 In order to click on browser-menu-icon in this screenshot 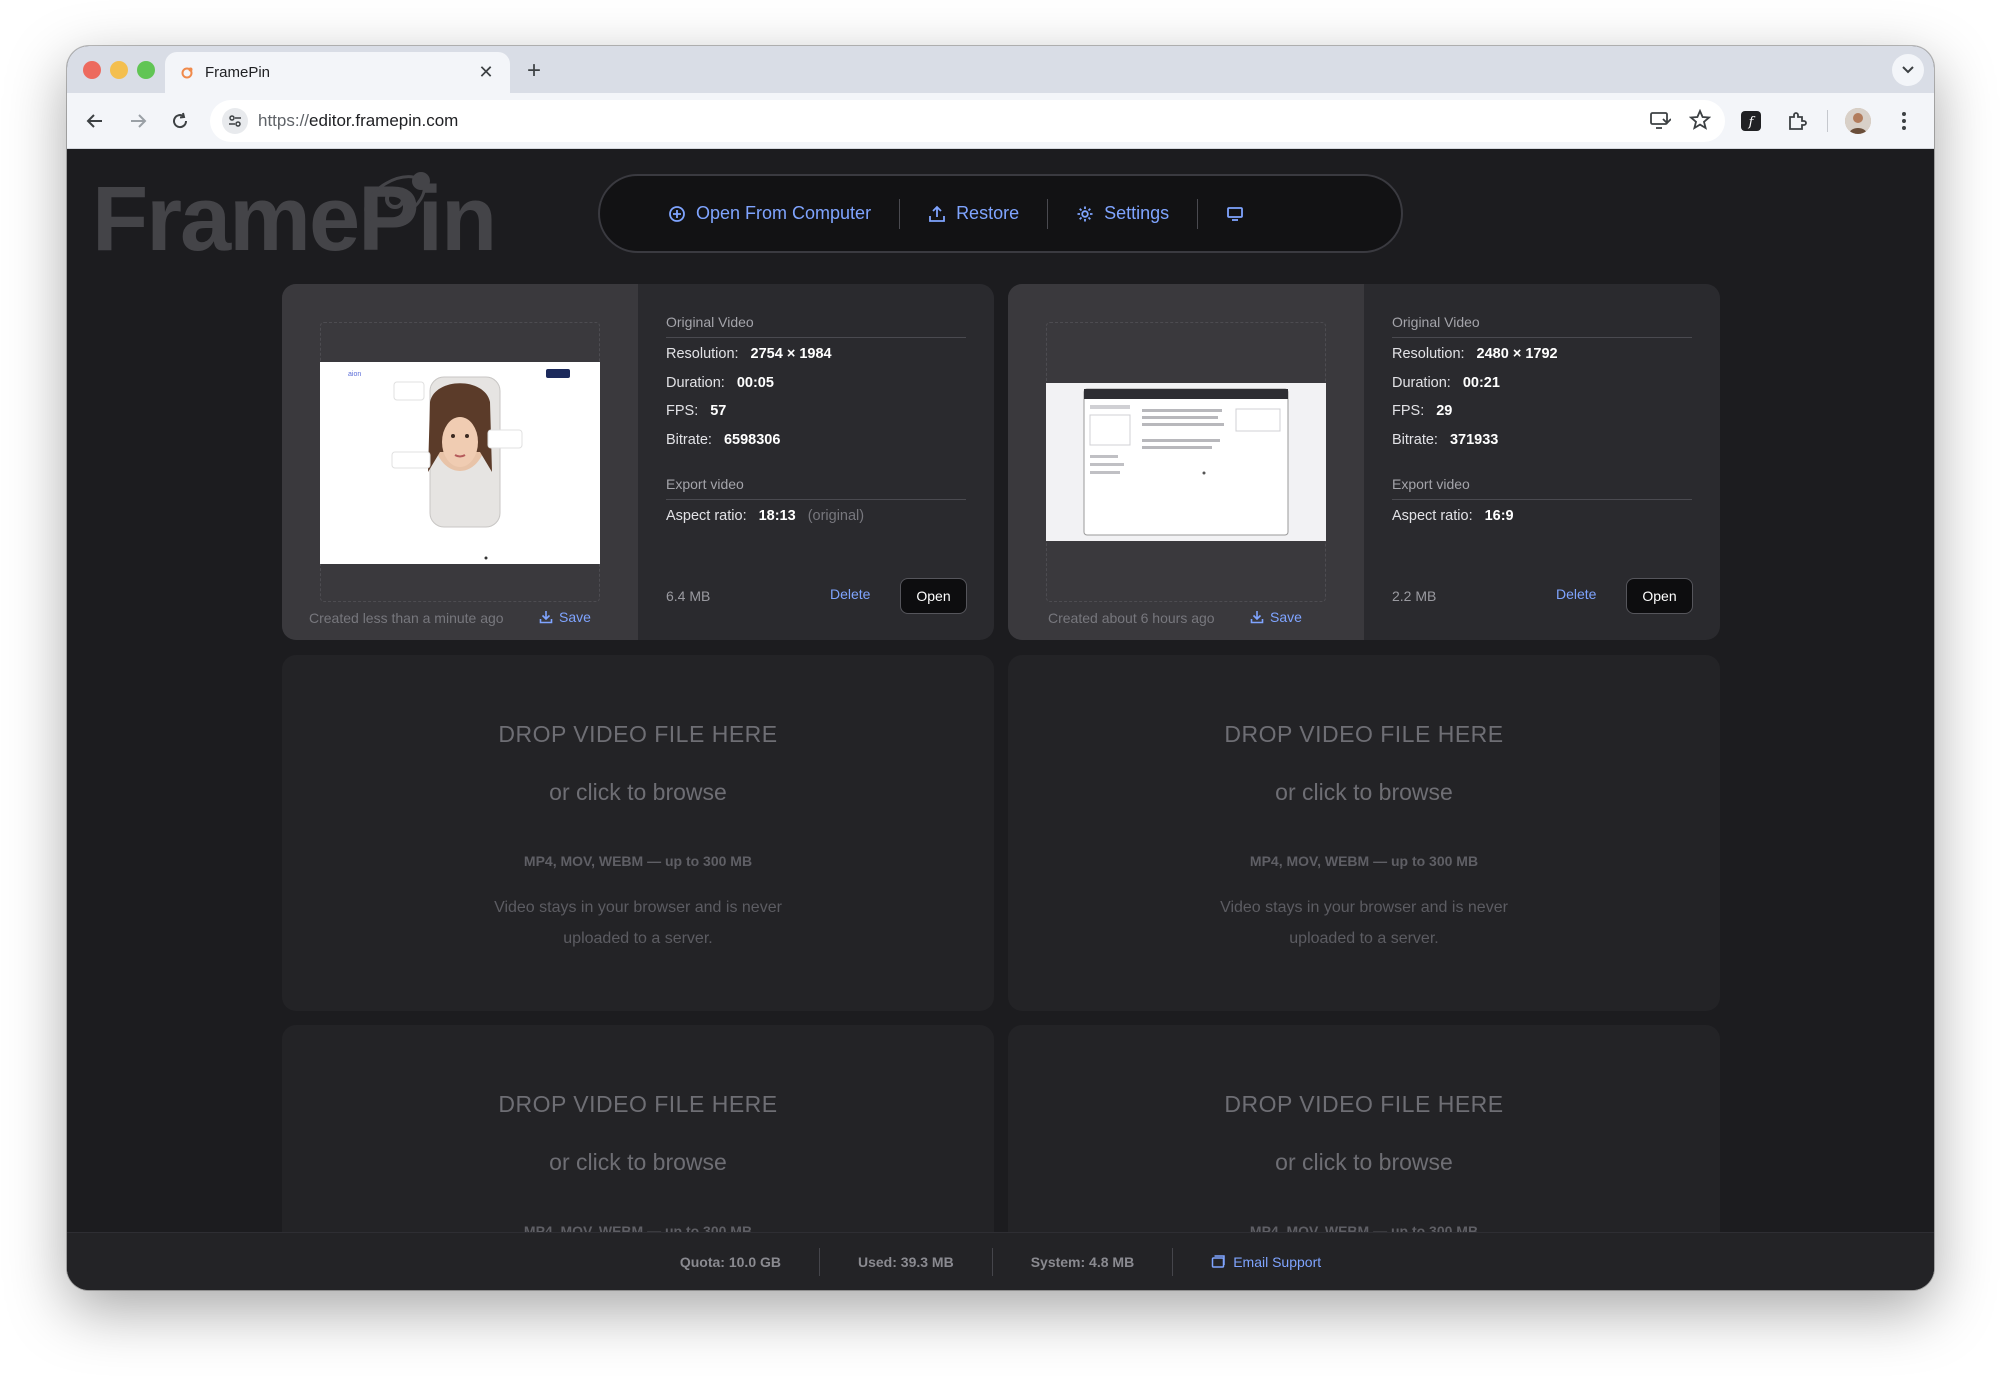, I will do `click(1904, 121)`.